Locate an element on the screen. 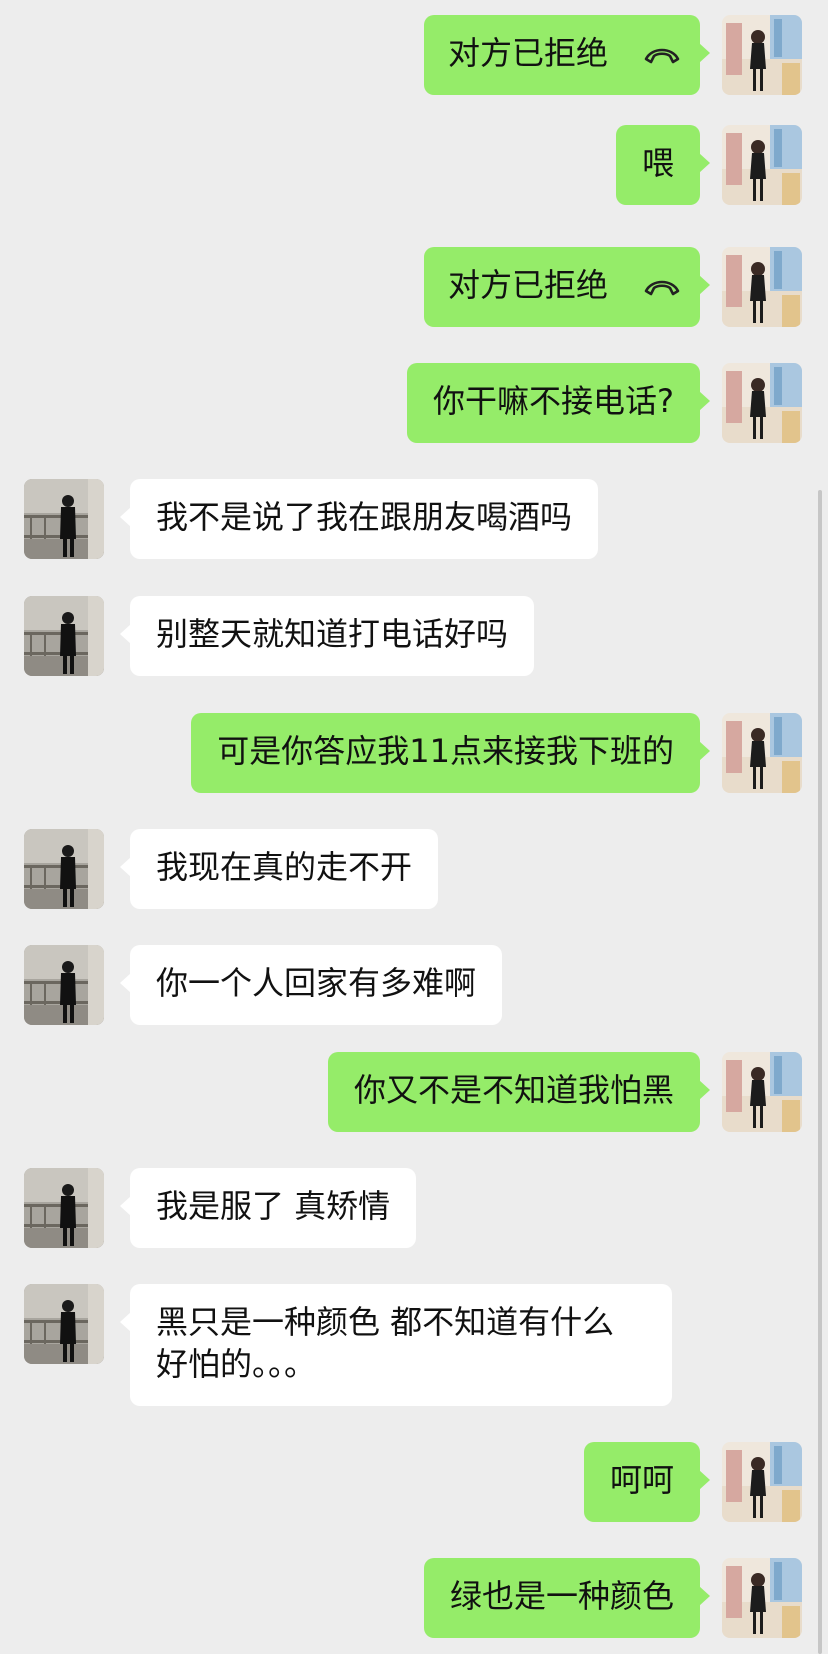 This screenshot has height=1654, width=828. message-bubble: 别整天就知道打电话好吗 is located at coordinates (327, 636).